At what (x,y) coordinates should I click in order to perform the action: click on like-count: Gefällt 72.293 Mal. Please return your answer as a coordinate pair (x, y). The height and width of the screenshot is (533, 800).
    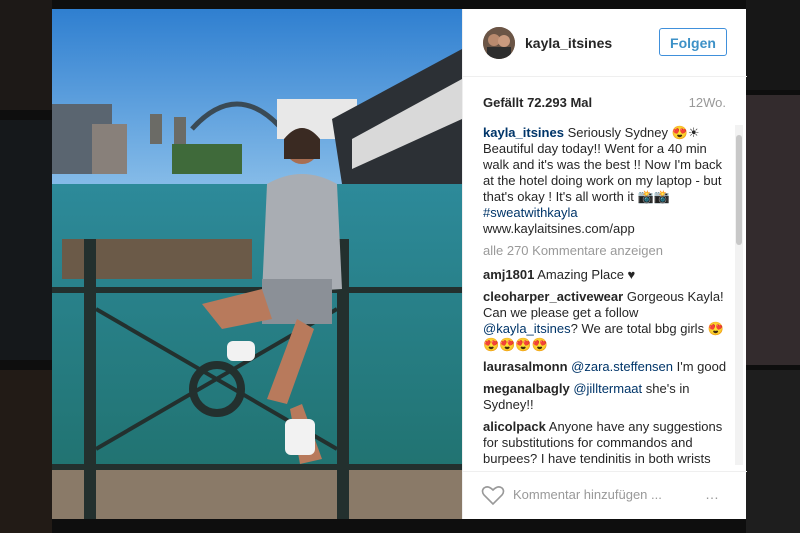
    Looking at the image, I should click on (537, 102).